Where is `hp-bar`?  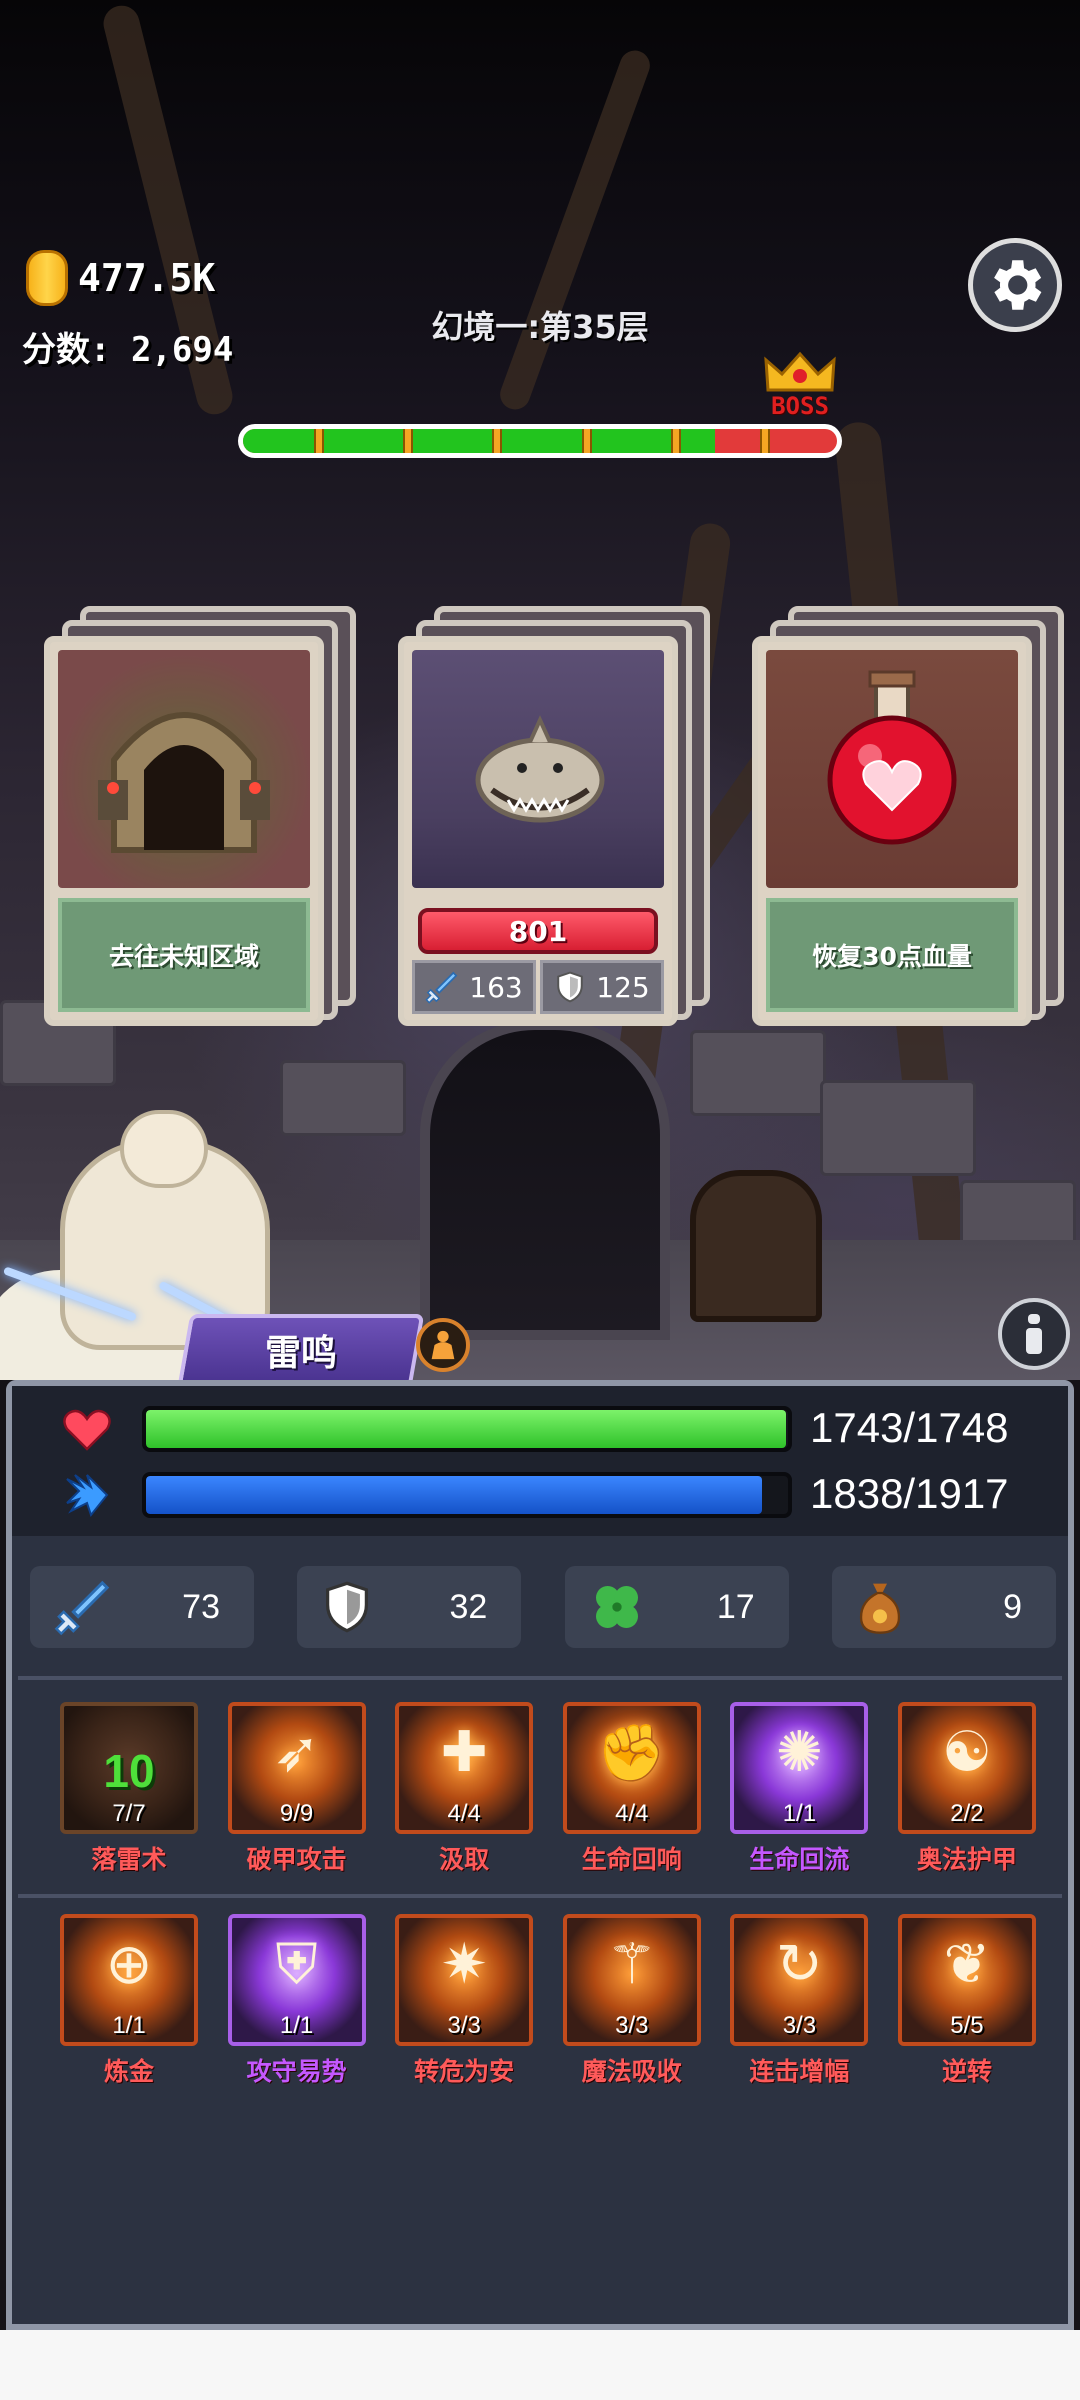 hp-bar is located at coordinates (467, 1429).